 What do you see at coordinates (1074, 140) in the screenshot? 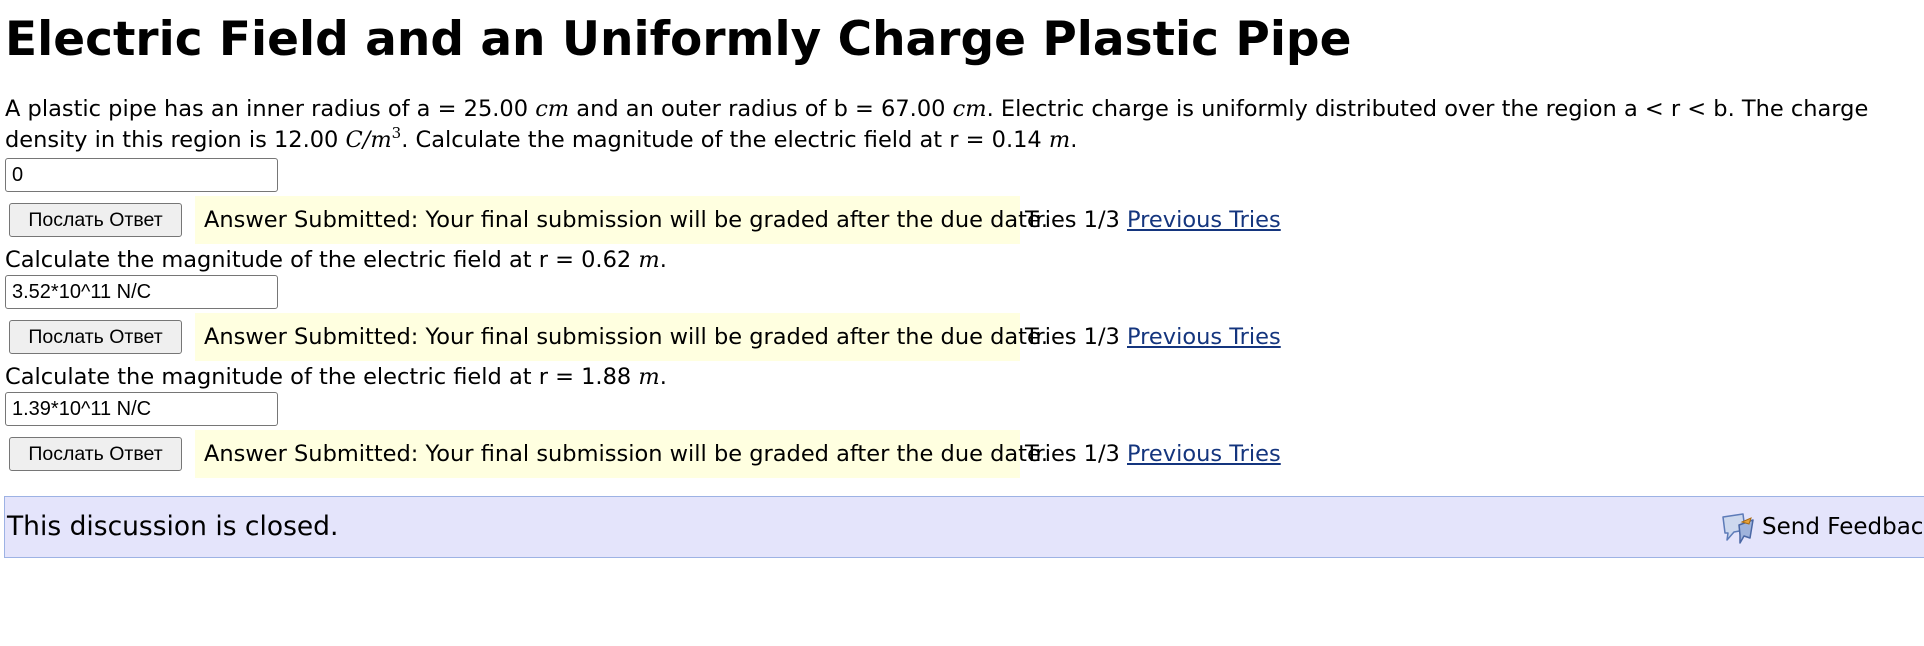
I see `problem-text-segment: .` at bounding box center [1074, 140].